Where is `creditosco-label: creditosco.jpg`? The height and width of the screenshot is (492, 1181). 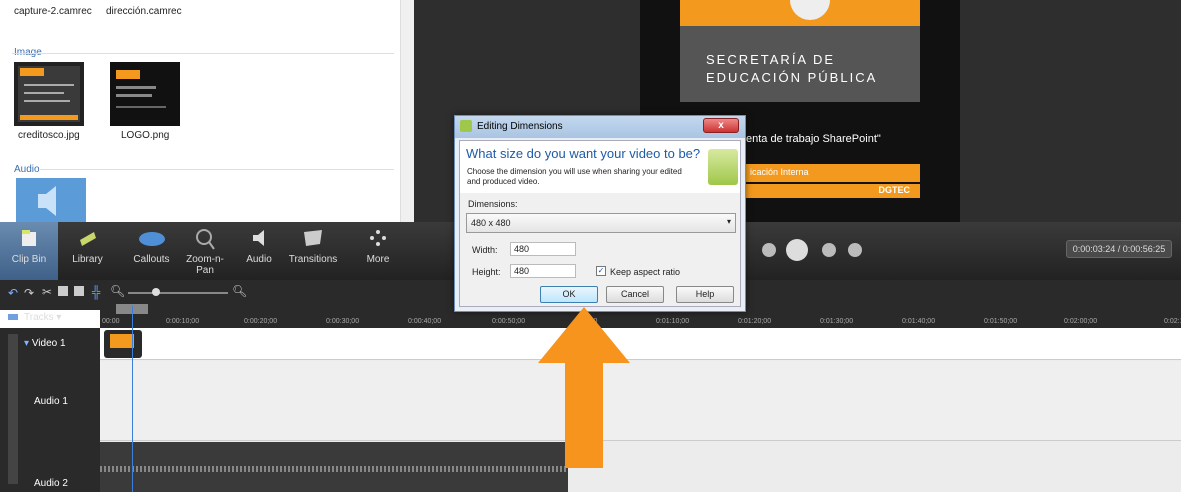 creditosco-label: creditosco.jpg is located at coordinates (49, 135).